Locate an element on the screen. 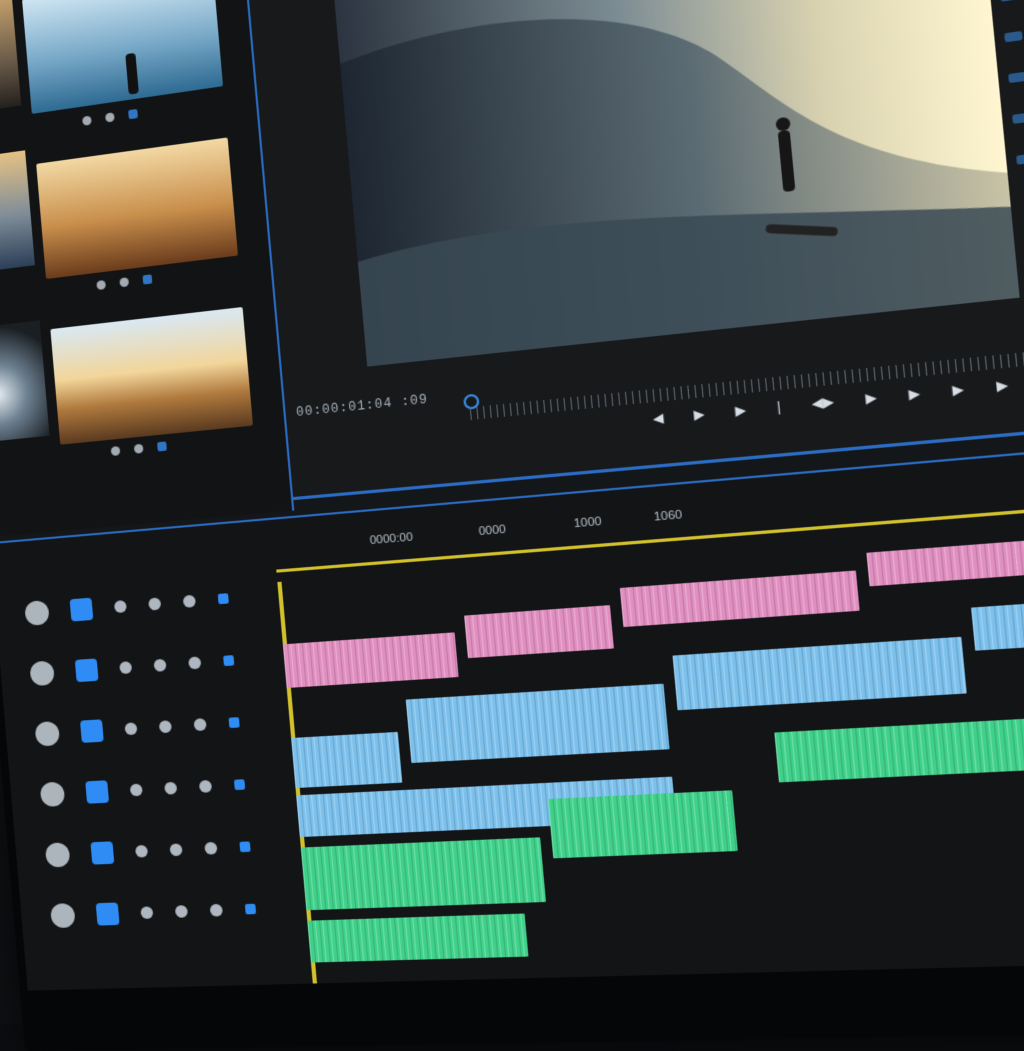 The image size is (1024, 1051). clip-thumbnail-sunset-beach is located at coordinates (137, 208).